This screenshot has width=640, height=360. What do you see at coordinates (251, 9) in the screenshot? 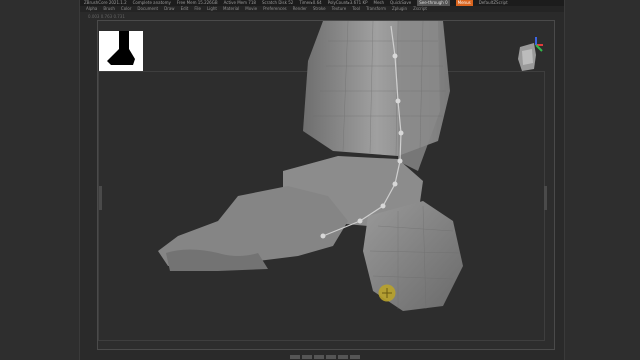
I see `menu-item: Movie` at bounding box center [251, 9].